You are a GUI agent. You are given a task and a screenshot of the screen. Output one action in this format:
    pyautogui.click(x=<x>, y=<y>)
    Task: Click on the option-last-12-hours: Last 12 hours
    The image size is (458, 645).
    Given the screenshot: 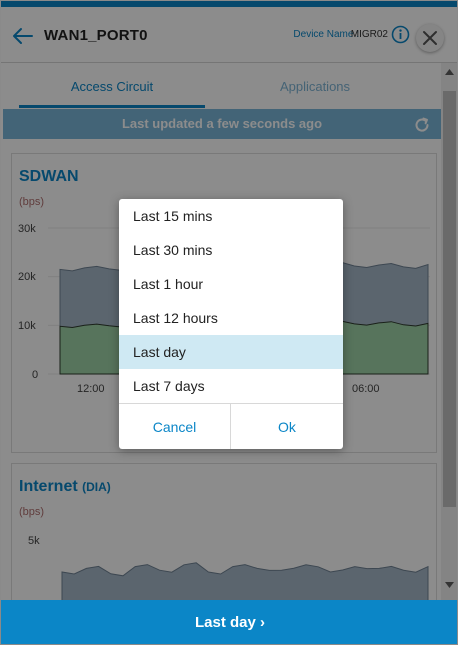 What is the action you would take?
    pyautogui.click(x=231, y=318)
    